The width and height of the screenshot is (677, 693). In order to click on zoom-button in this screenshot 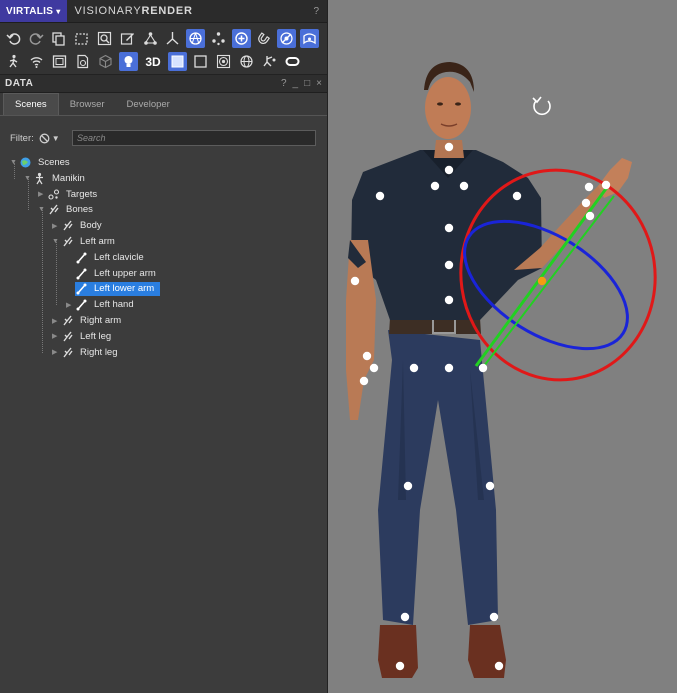, I will do `click(104, 38)`.